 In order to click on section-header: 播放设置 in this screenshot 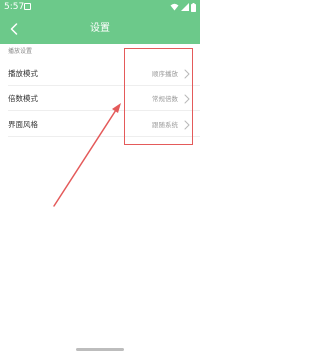, I will do `click(20, 51)`.